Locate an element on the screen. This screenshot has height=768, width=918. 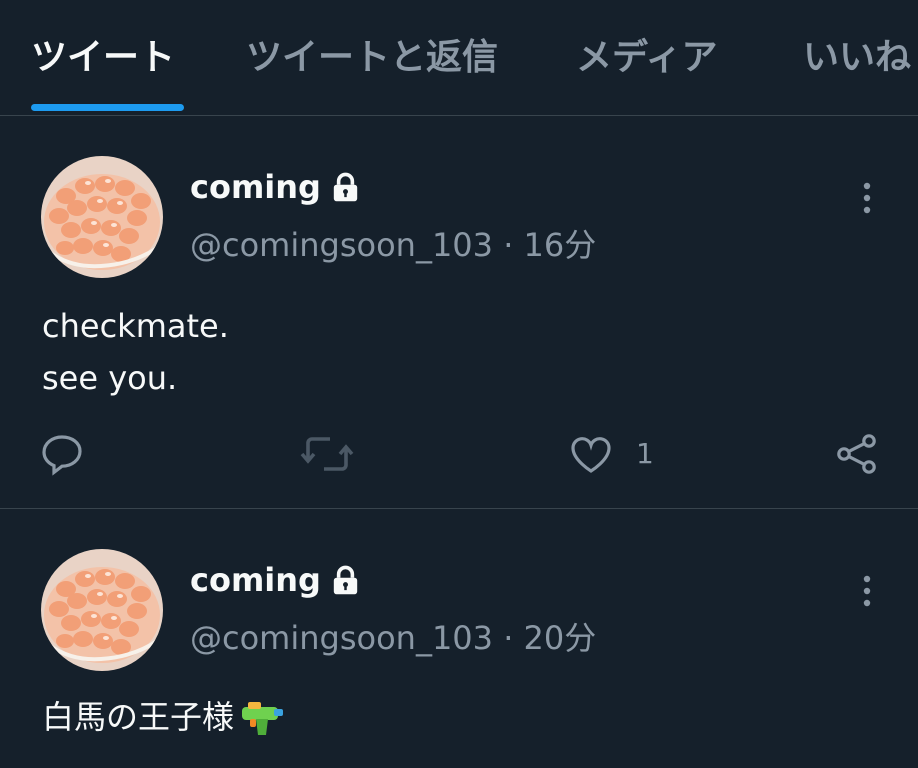
tab-likes: いいね is located at coordinates (857, 54).